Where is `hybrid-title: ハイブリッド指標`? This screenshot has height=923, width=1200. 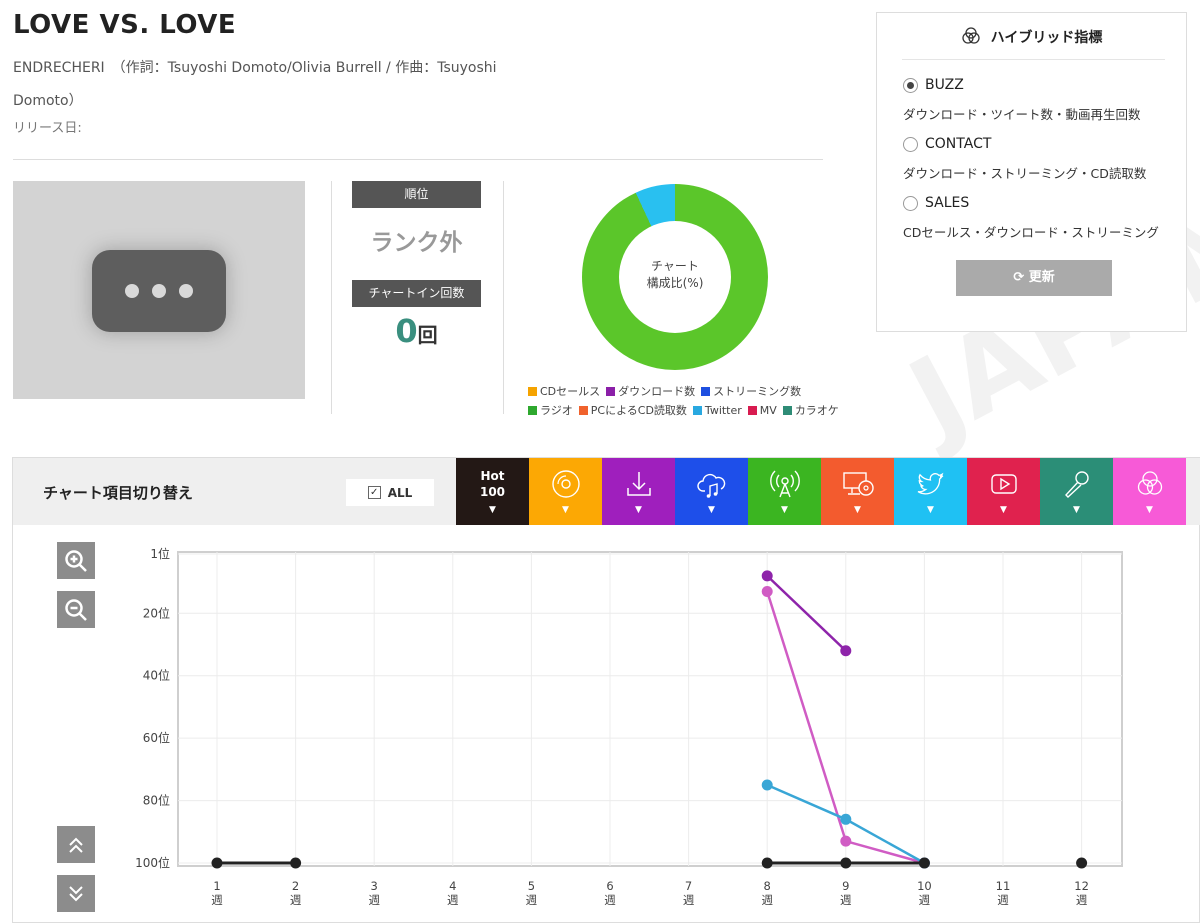
hybrid-title: ハイブリッド指標 is located at coordinates (1031, 36).